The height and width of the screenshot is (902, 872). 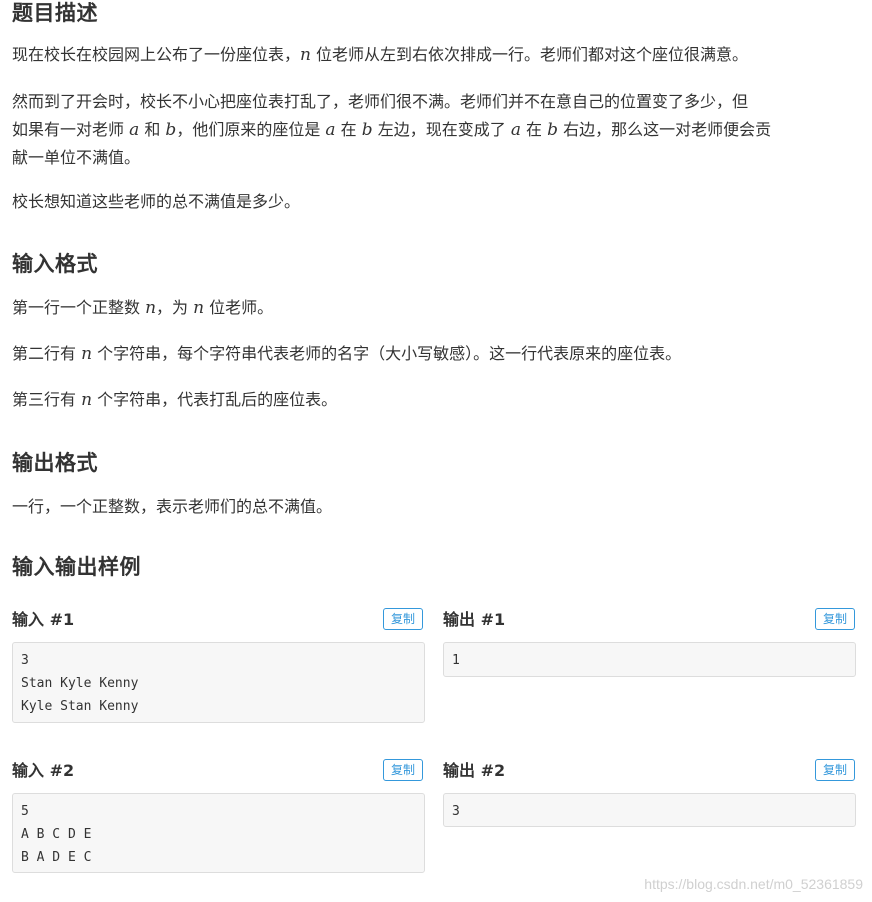 What do you see at coordinates (665, 129) in the screenshot?
I see `text: 右边，那么这一对老师便会贡` at bounding box center [665, 129].